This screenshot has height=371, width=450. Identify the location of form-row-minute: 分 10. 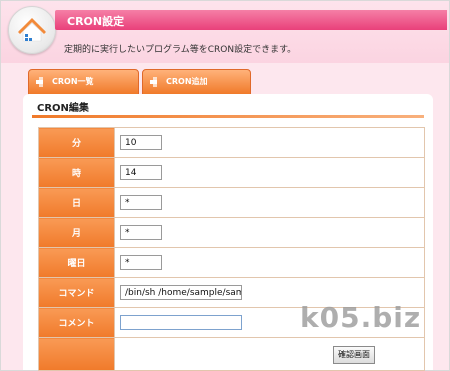
(231, 142).